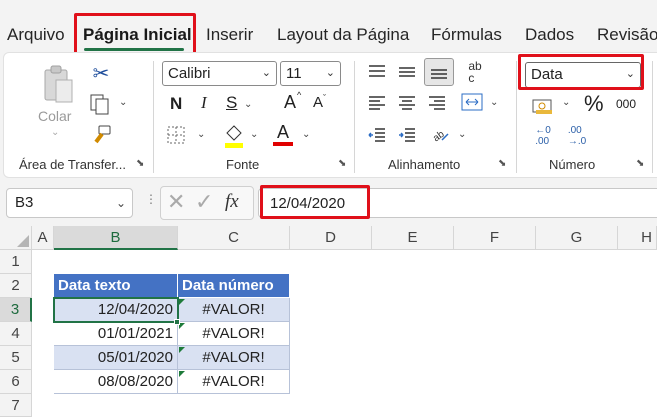 Image resolution: width=657 pixels, height=417 pixels. Describe the element at coordinates (16, 382) in the screenshot. I see `row-header-6: 6` at that location.